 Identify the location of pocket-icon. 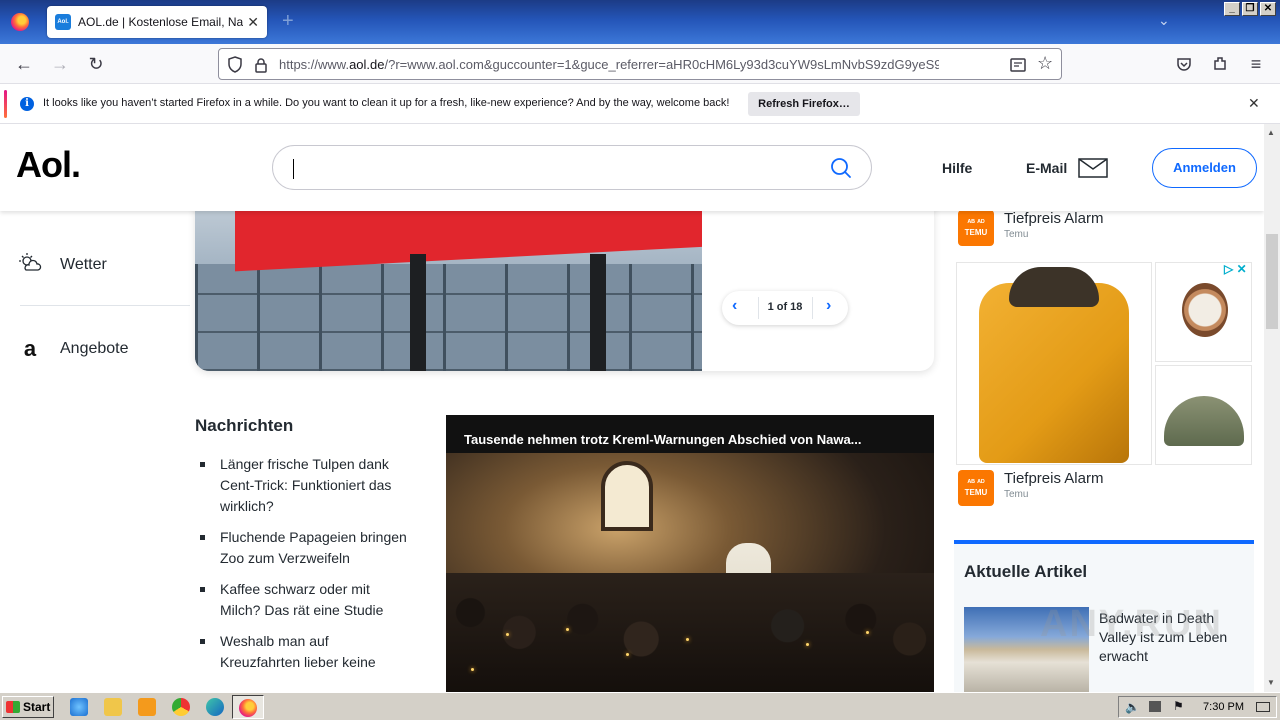
(1184, 64).